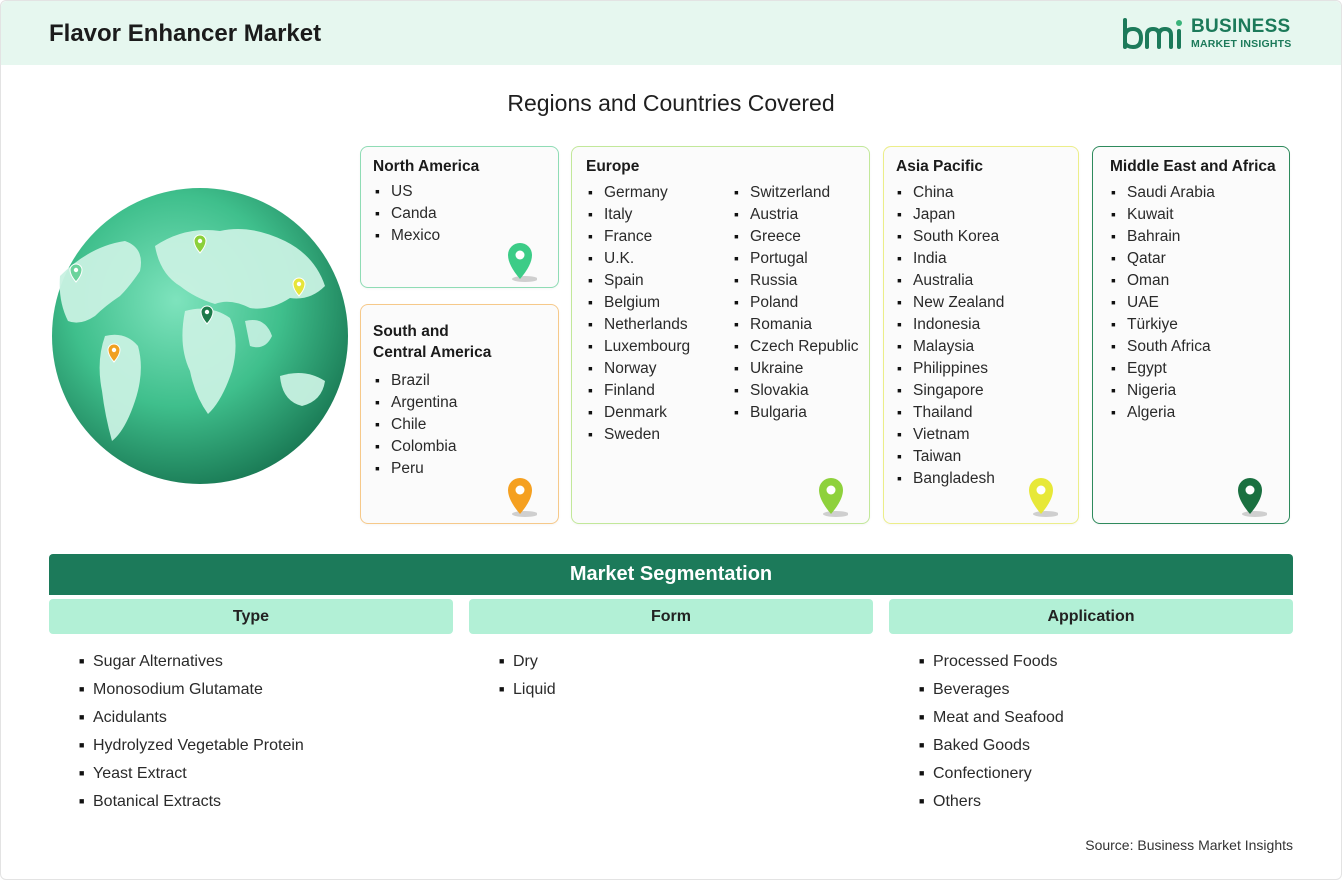 The width and height of the screenshot is (1342, 880). I want to click on country-item: Bulgaria, so click(796, 412).